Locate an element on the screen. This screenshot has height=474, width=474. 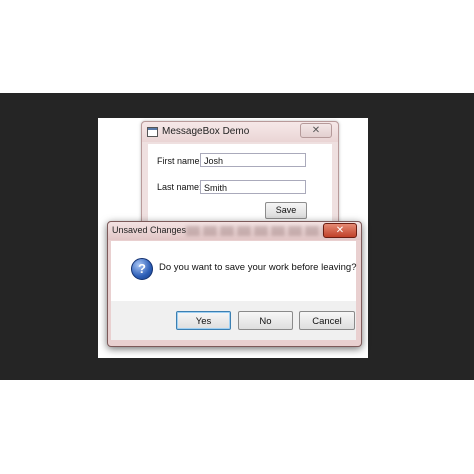
save-button: Save is located at coordinates (286, 210).